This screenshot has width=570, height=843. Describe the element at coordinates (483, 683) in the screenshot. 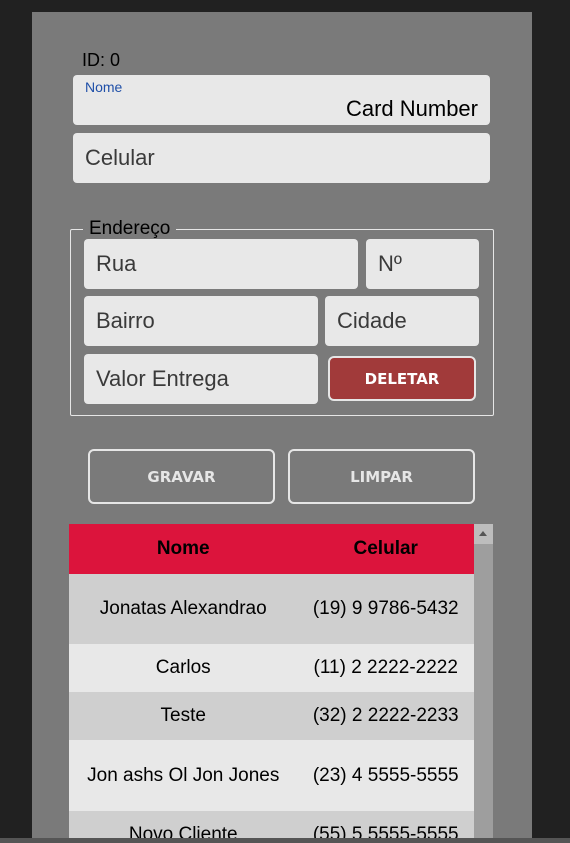

I see `table-scrollbar` at that location.